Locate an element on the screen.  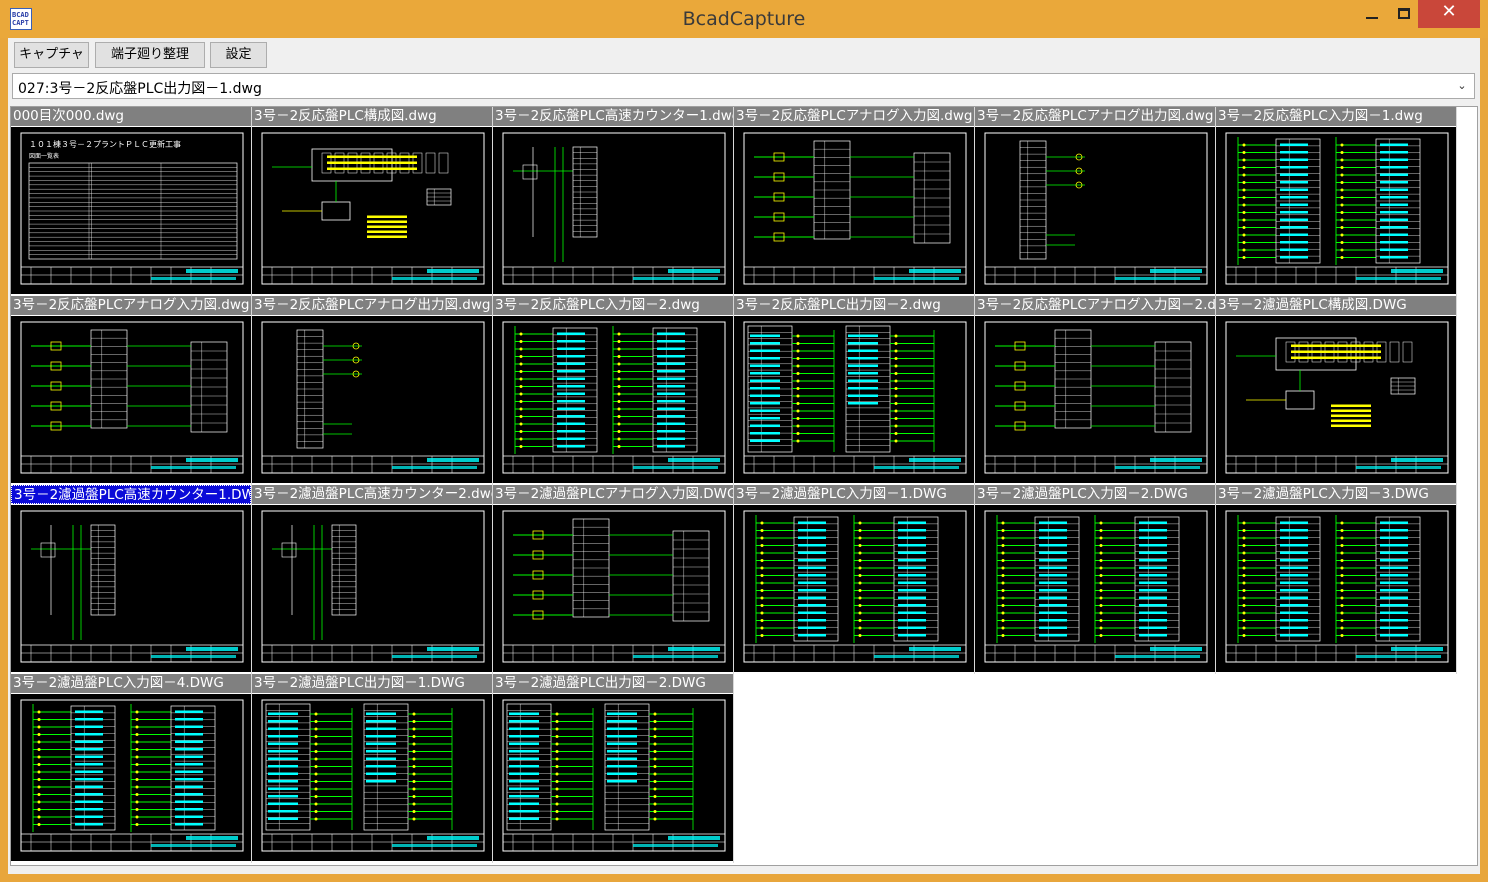
drawing-preview: １０１棟３号－２プラントＰＬＣ更新工事 図面一覧表 is located at coordinates (131, 210).